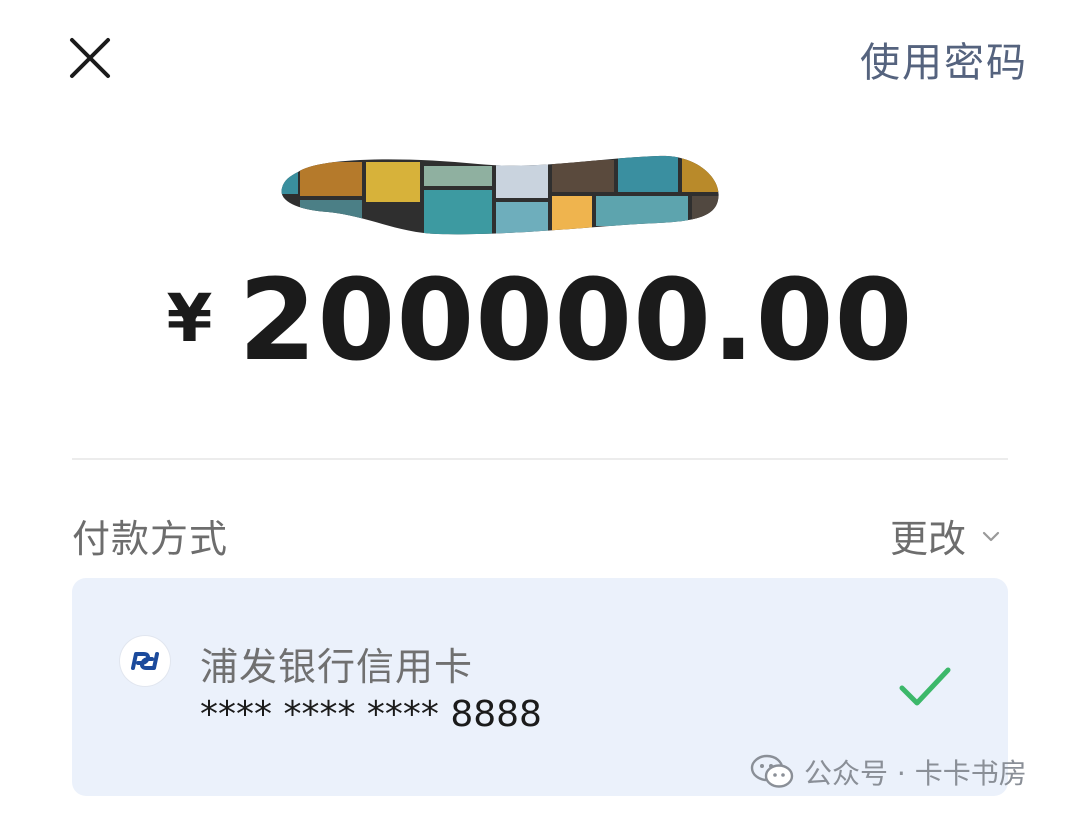 The width and height of the screenshot is (1080, 818). I want to click on check-icon, so click(925, 686).